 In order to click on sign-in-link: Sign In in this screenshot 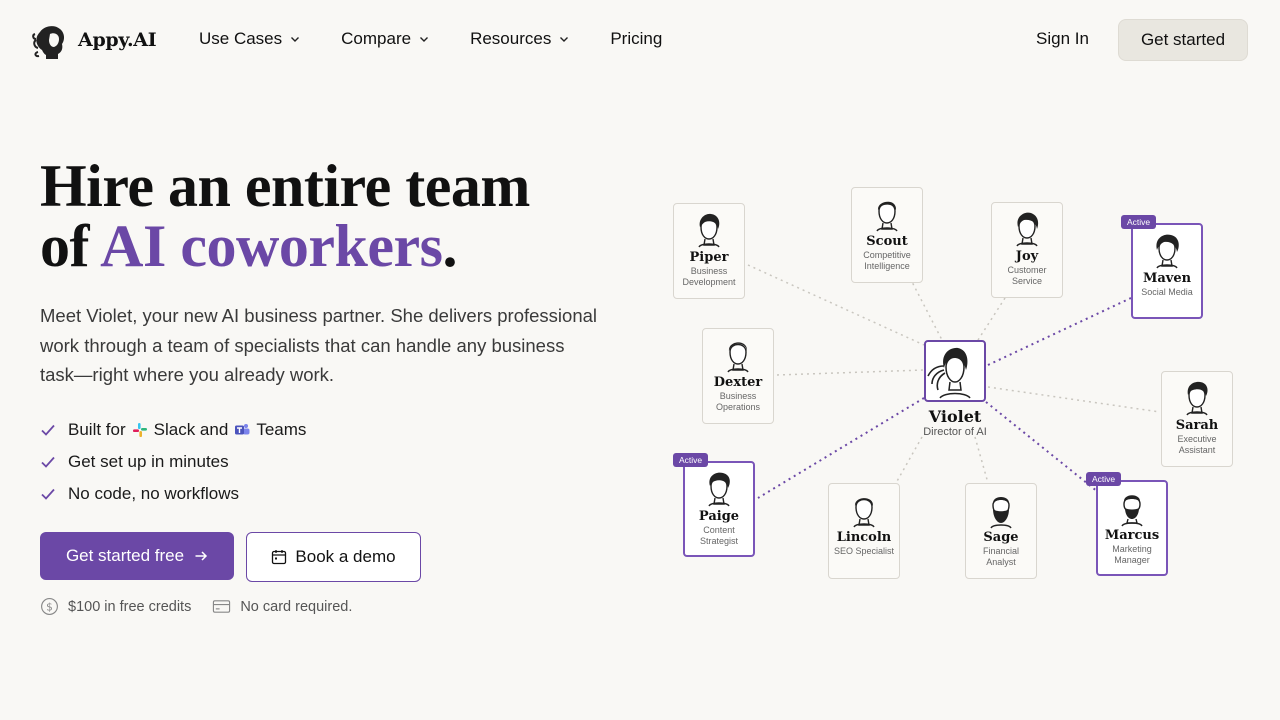, I will do `click(1062, 39)`.